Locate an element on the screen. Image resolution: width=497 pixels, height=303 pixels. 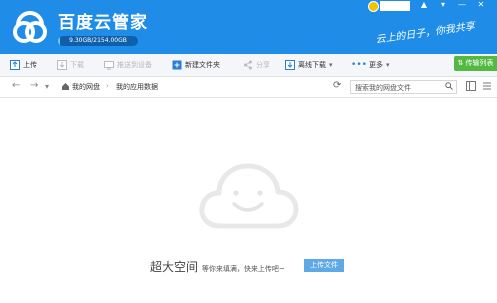
share-icon is located at coordinates (248, 65).